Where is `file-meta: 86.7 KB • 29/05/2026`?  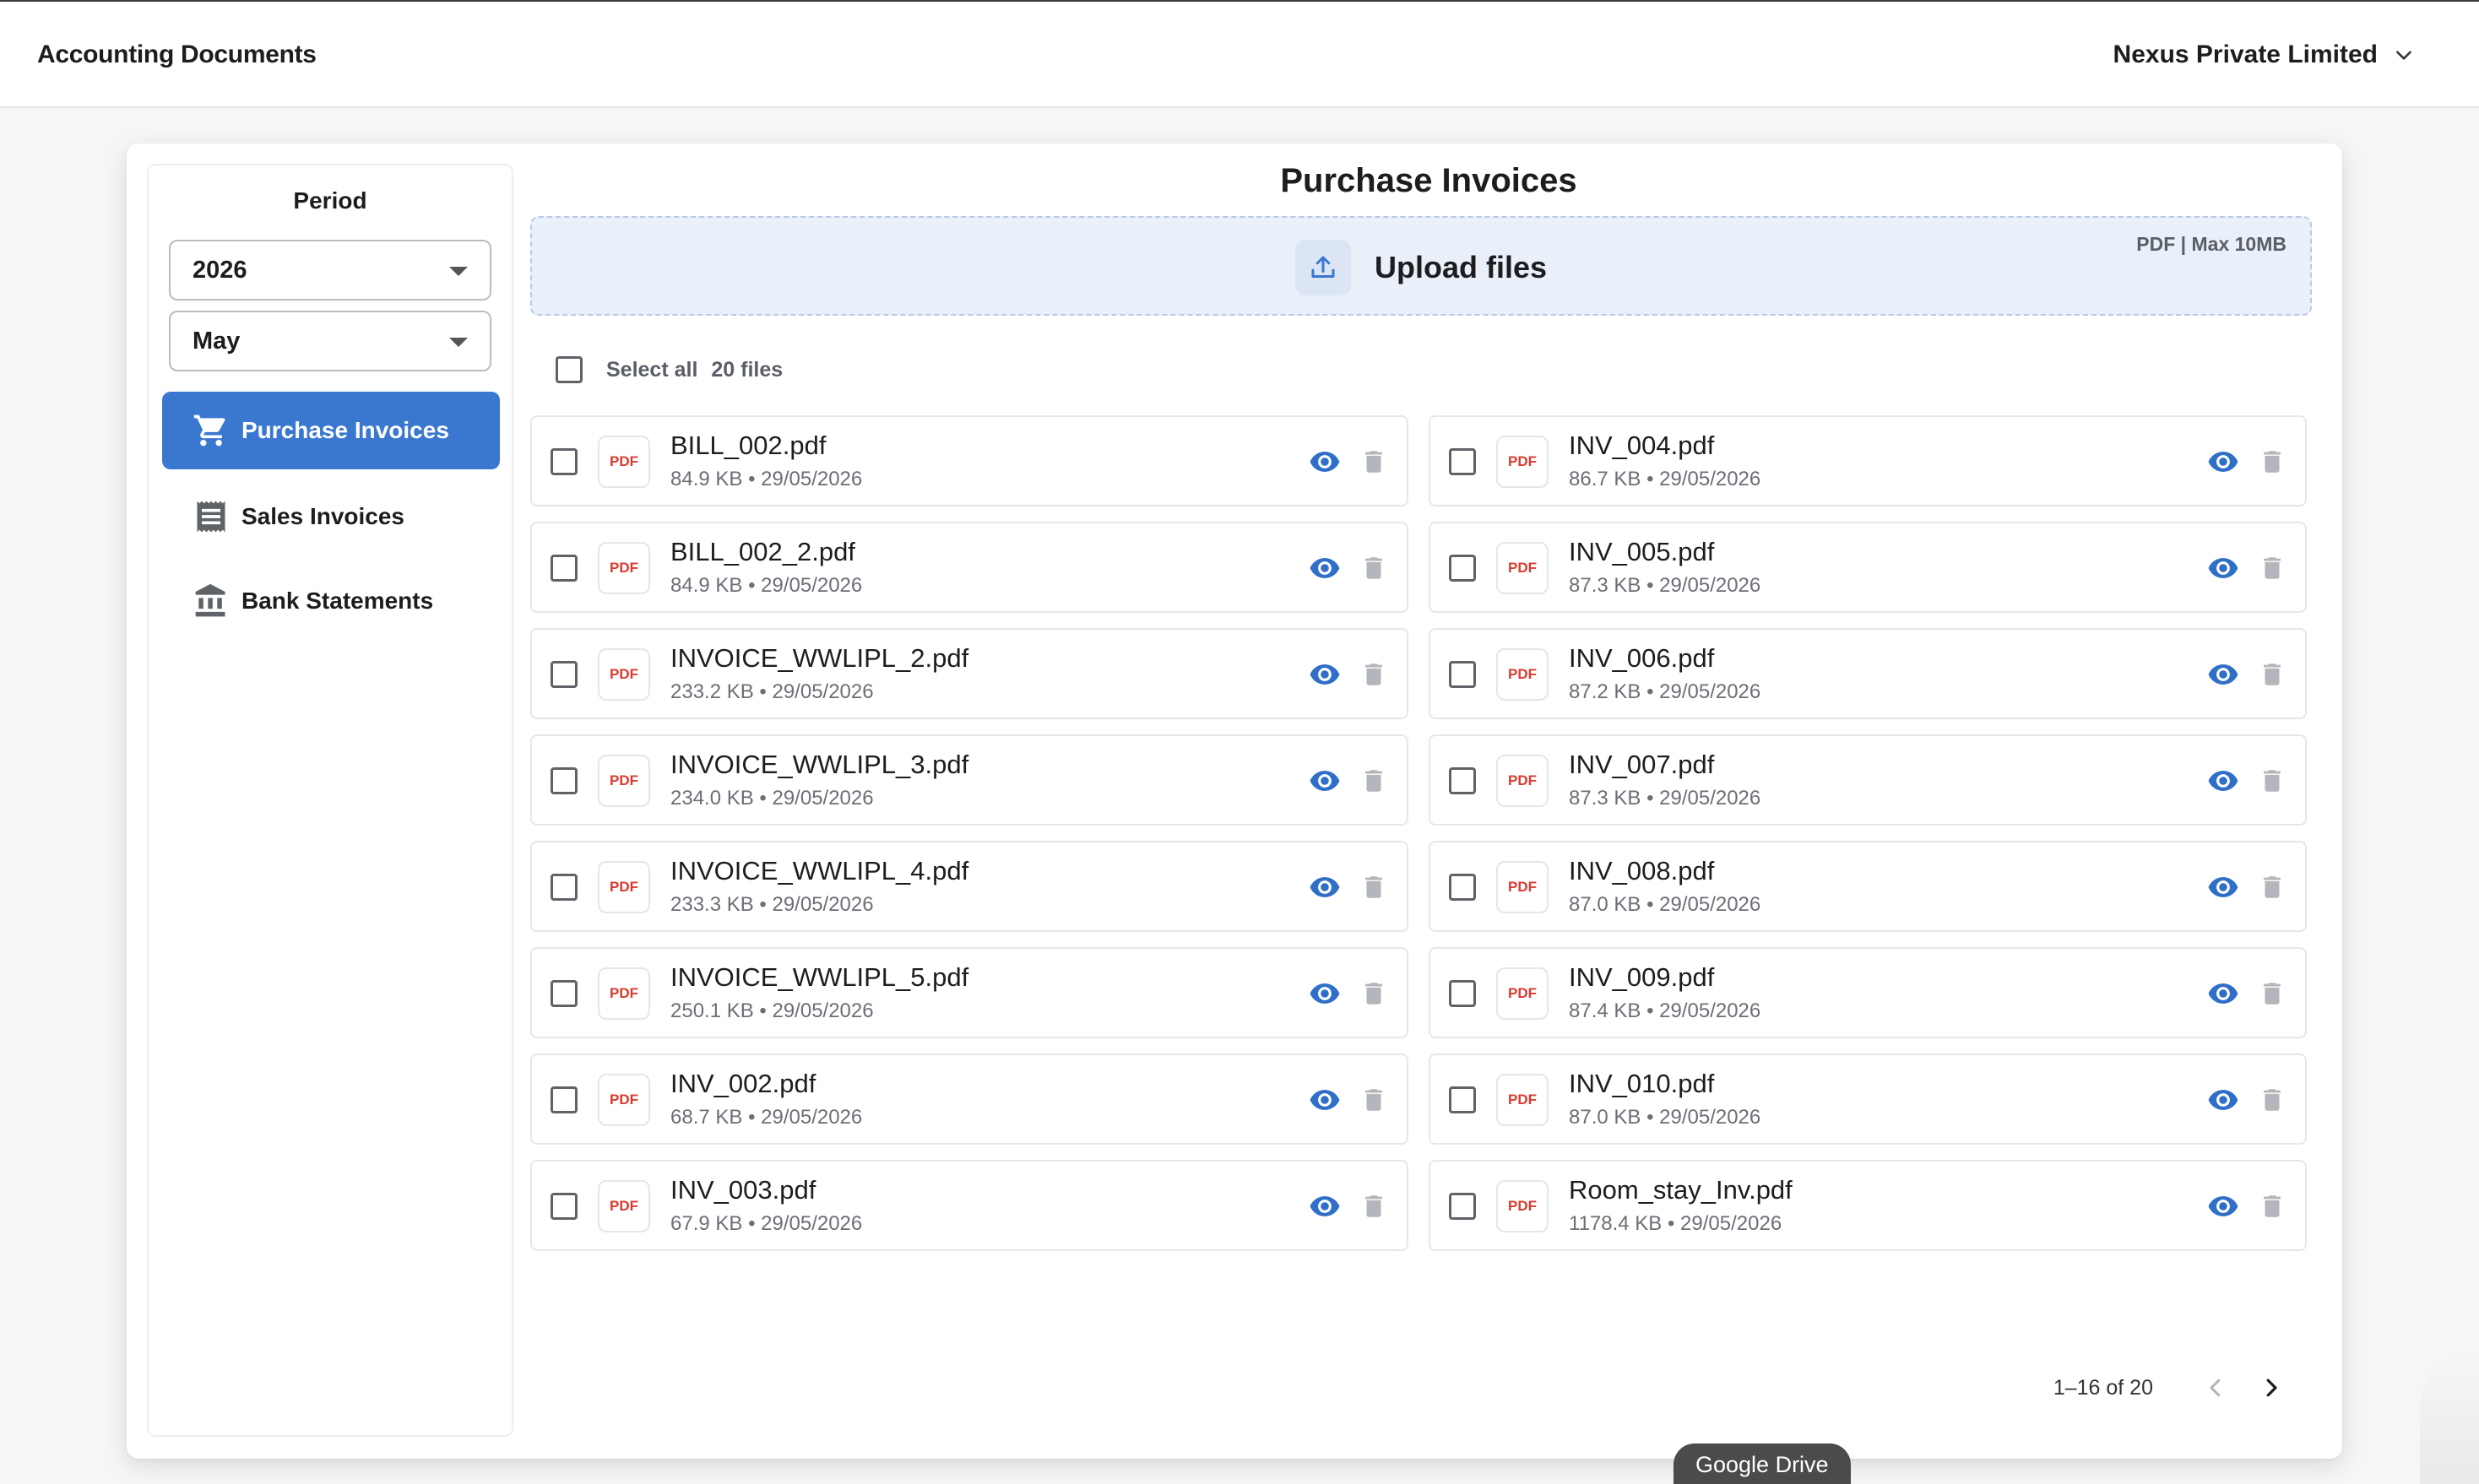 file-meta: 86.7 KB • 29/05/2026 is located at coordinates (1665, 479).